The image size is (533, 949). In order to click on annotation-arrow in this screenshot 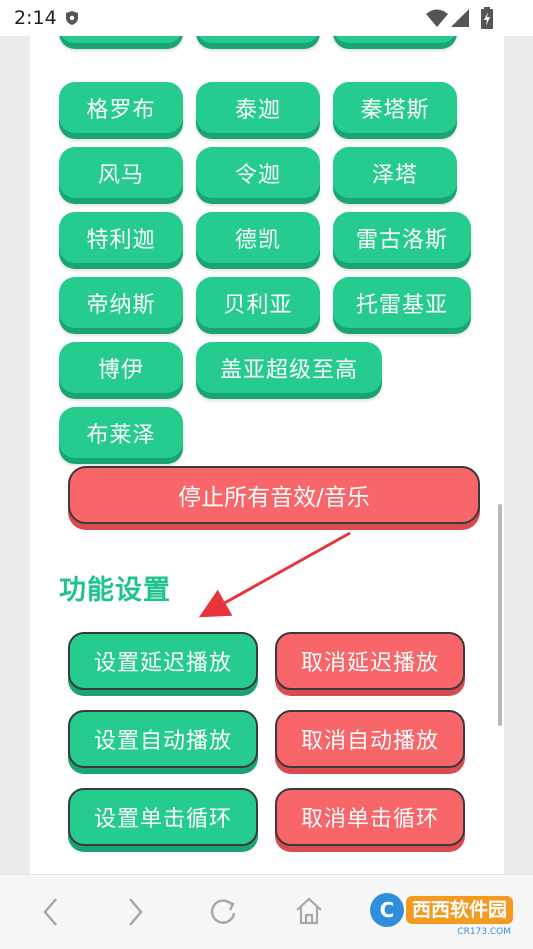, I will do `click(274, 574)`.